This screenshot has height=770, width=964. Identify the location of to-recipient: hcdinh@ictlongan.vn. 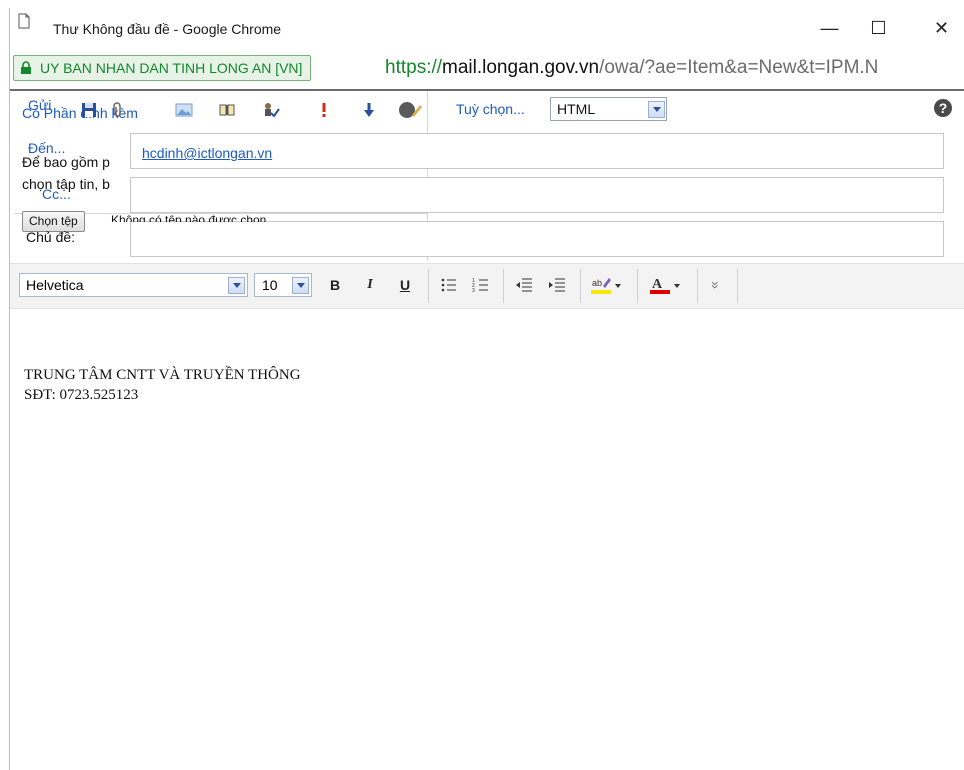
(207, 153).